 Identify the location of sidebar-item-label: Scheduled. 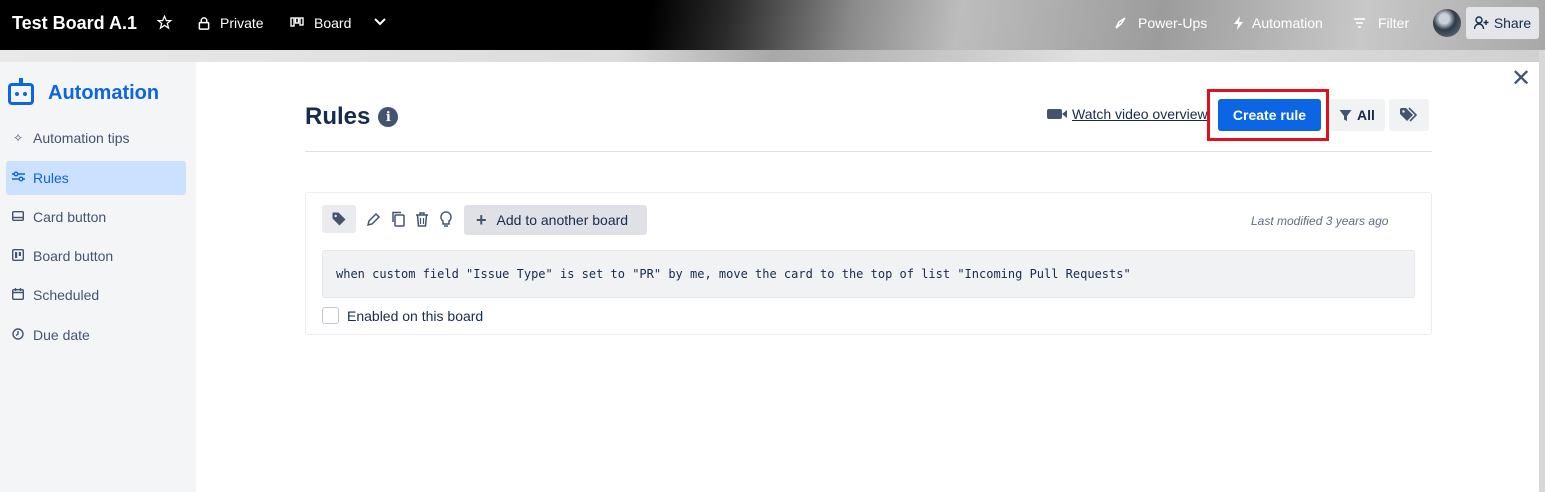
(66, 295).